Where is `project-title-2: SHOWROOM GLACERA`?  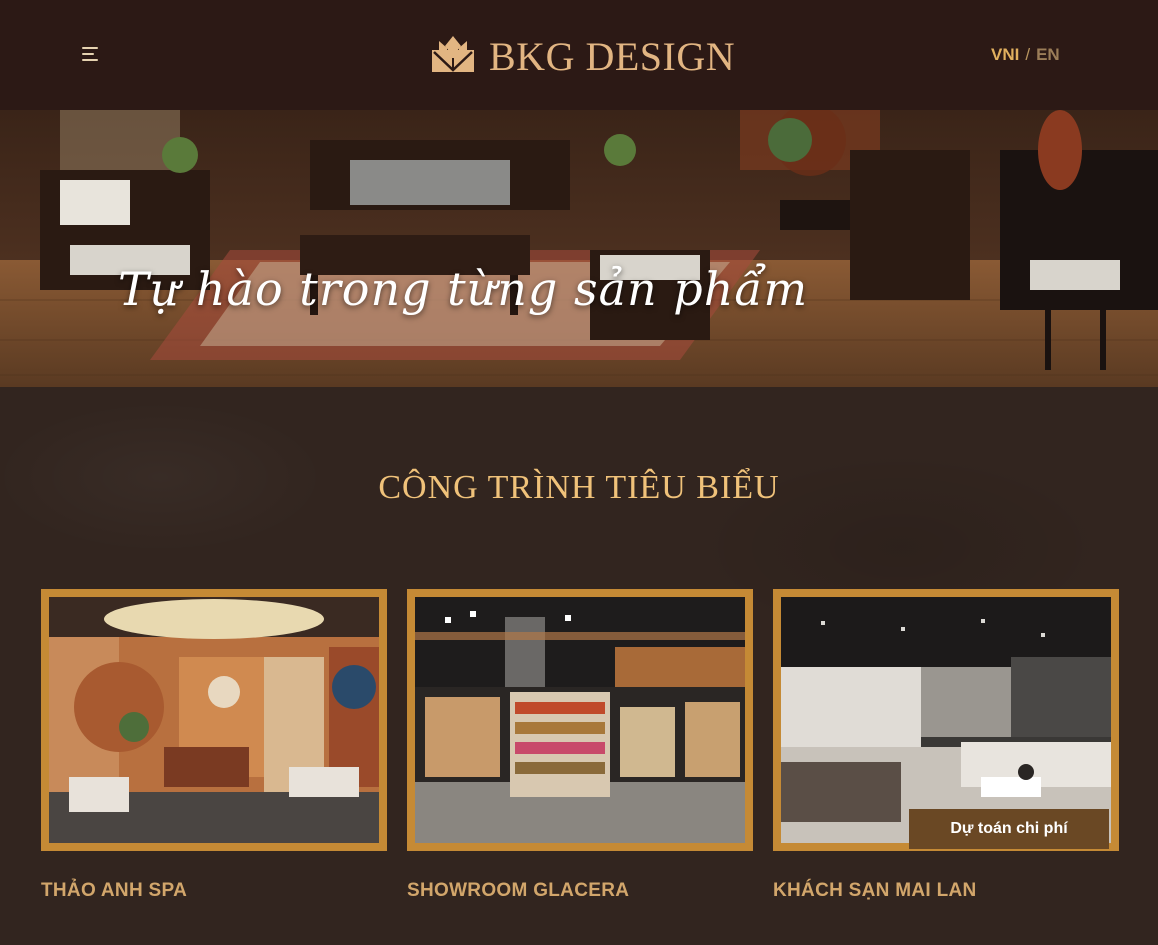
project-title-2: SHOWROOM GLACERA is located at coordinates (518, 891).